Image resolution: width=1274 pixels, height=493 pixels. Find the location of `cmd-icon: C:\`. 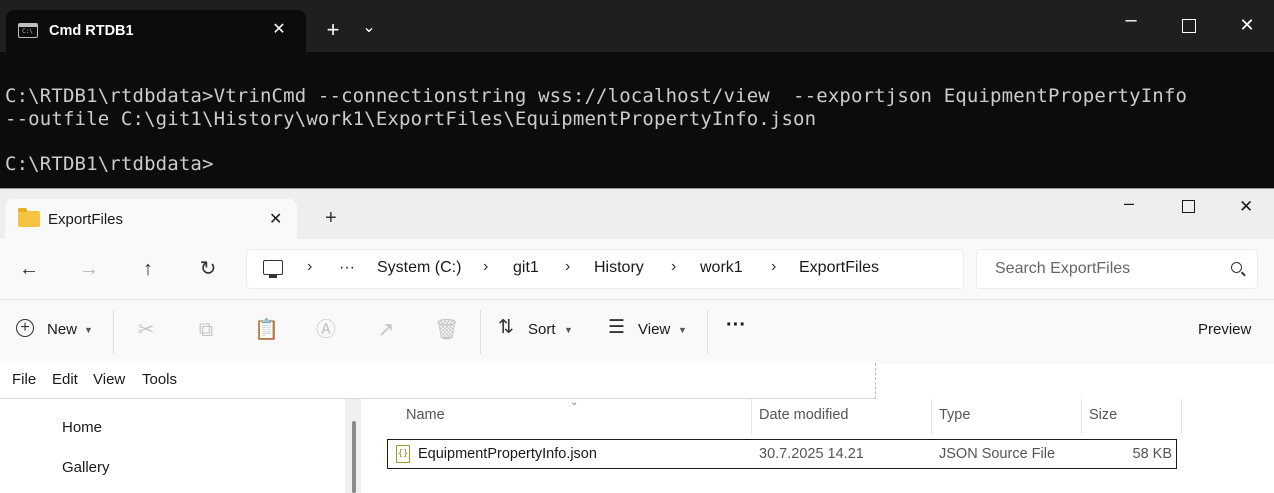

cmd-icon: C:\ is located at coordinates (28, 30).